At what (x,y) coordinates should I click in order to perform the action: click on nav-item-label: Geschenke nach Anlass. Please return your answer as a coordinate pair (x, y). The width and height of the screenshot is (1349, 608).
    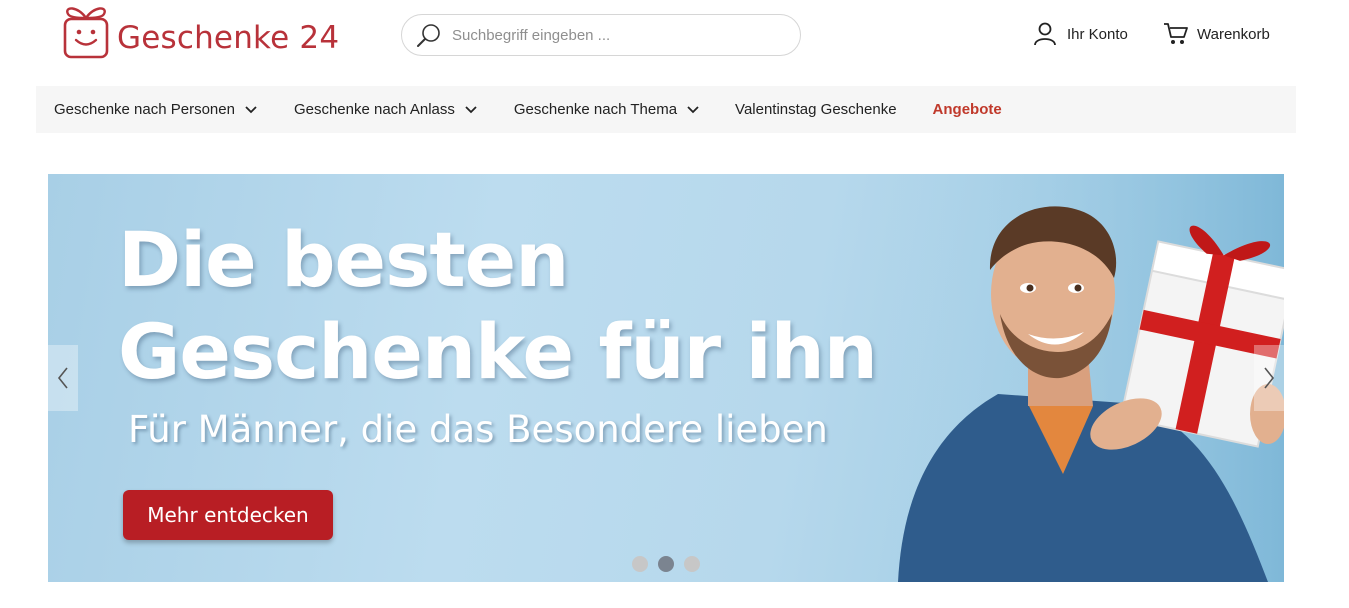
    Looking at the image, I should click on (374, 109).